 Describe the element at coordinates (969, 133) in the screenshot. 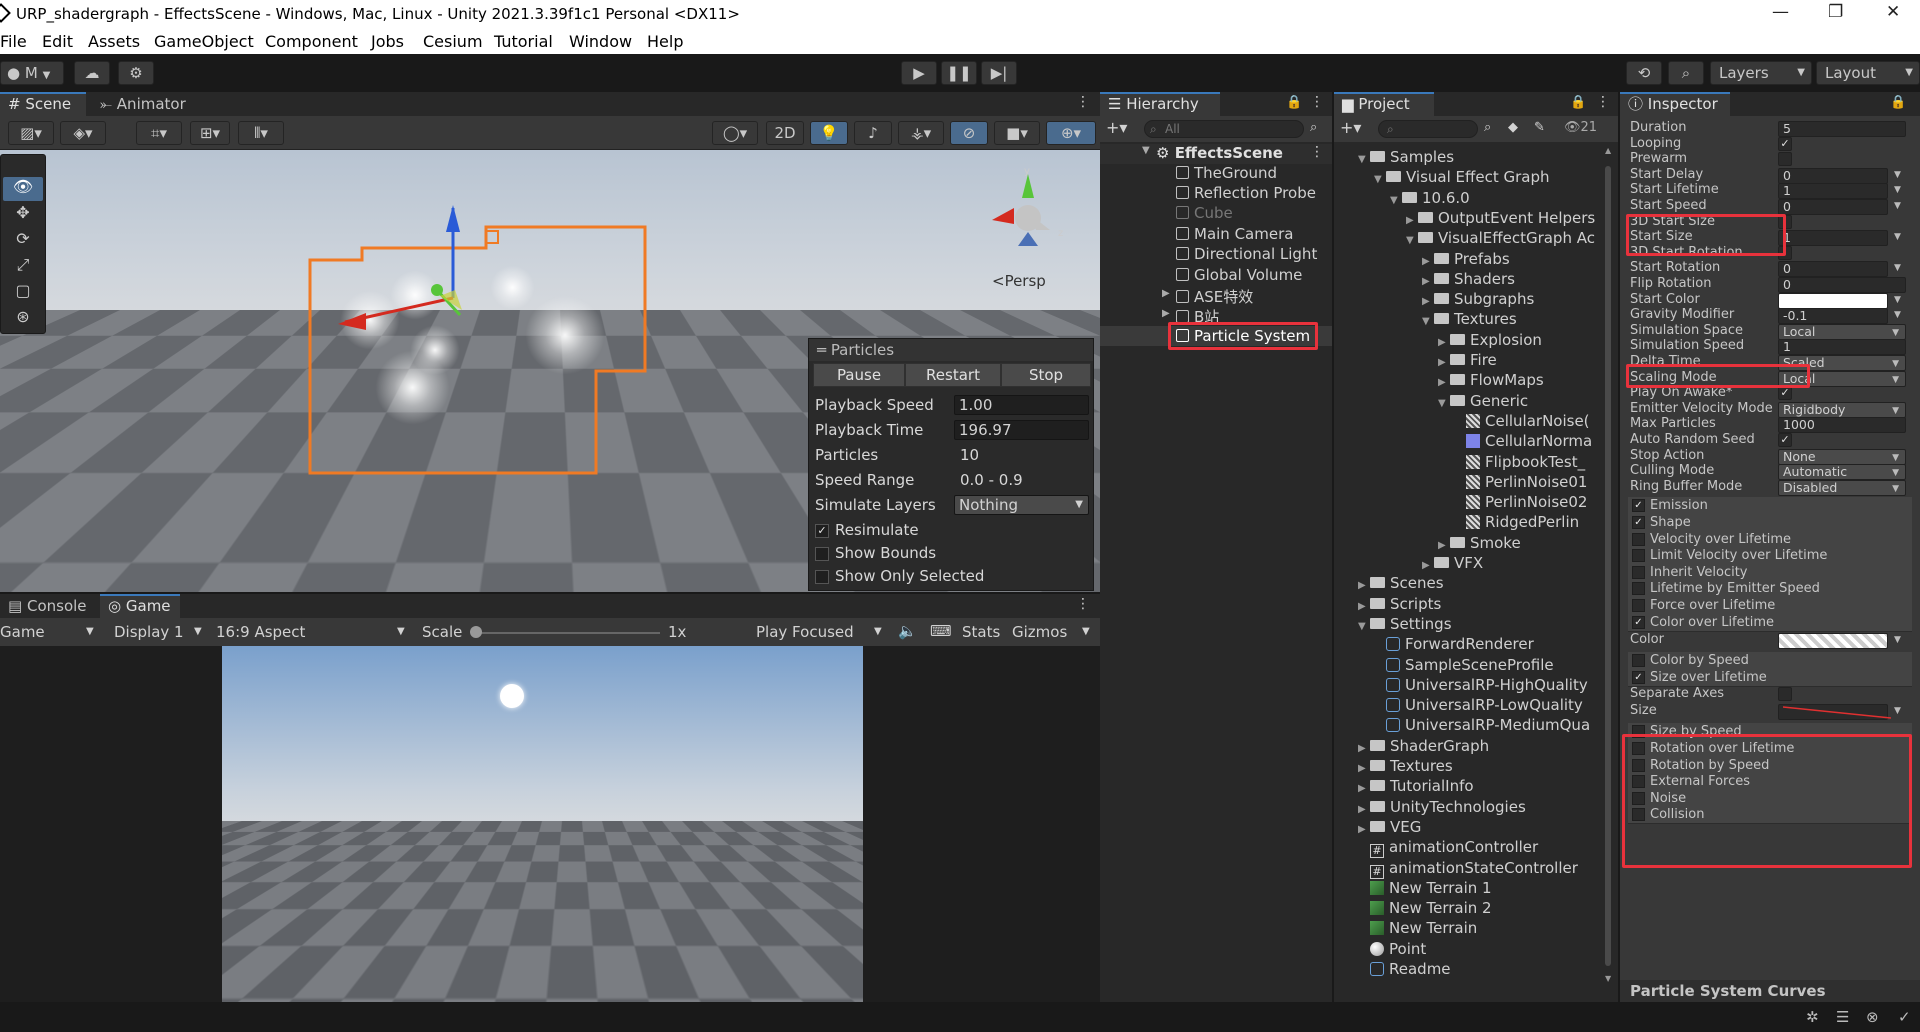

I see `hidden-objects-icon: ⊘` at that location.